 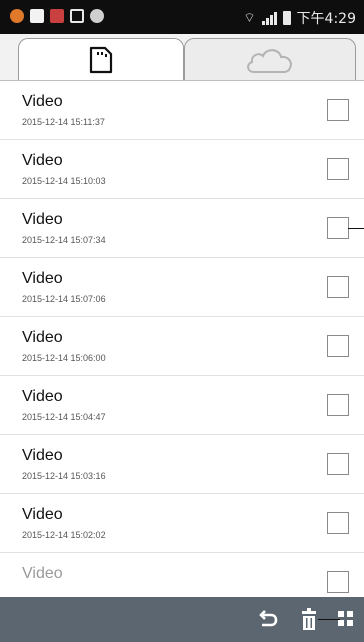 I want to click on list-item: Video 2015-12-14 15:06:00, so click(x=182, y=346).